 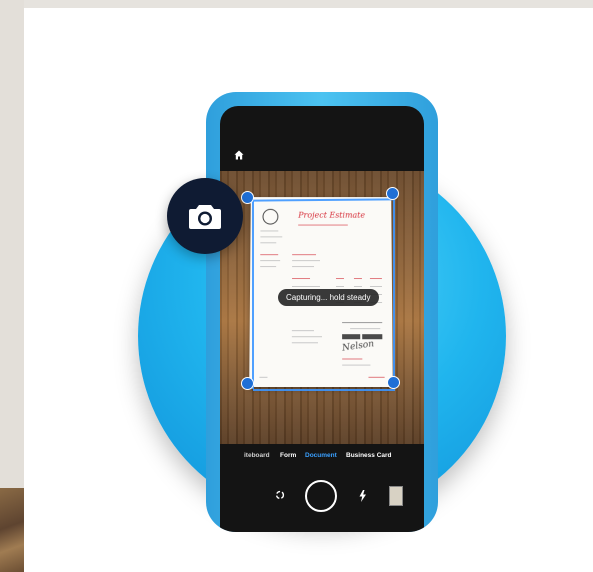 I want to click on crop-edge-left, so click(x=253, y=294).